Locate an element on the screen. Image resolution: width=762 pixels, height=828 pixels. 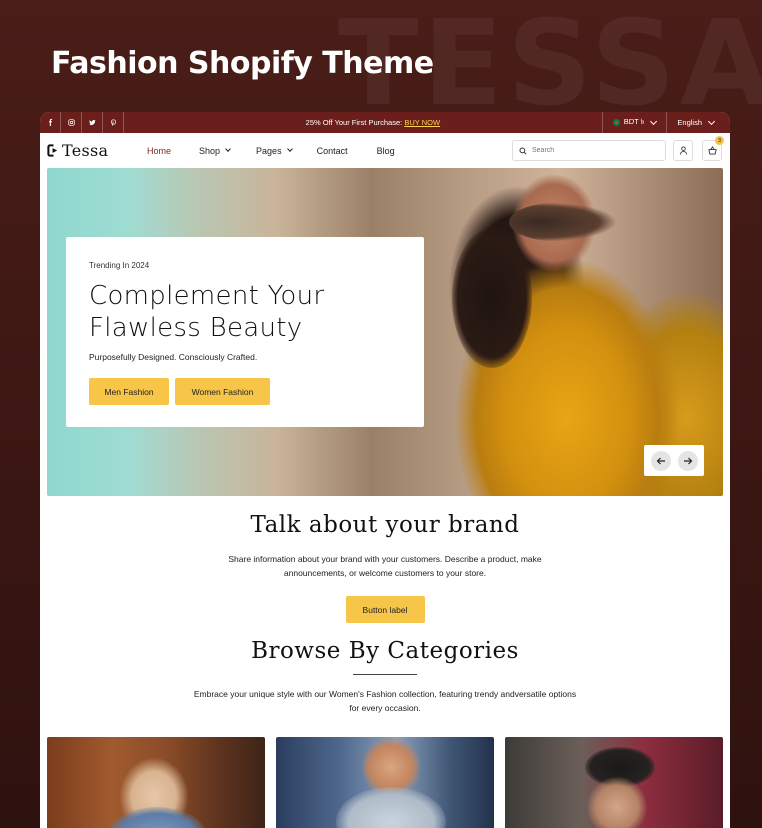
account-button is located at coordinates (683, 150).